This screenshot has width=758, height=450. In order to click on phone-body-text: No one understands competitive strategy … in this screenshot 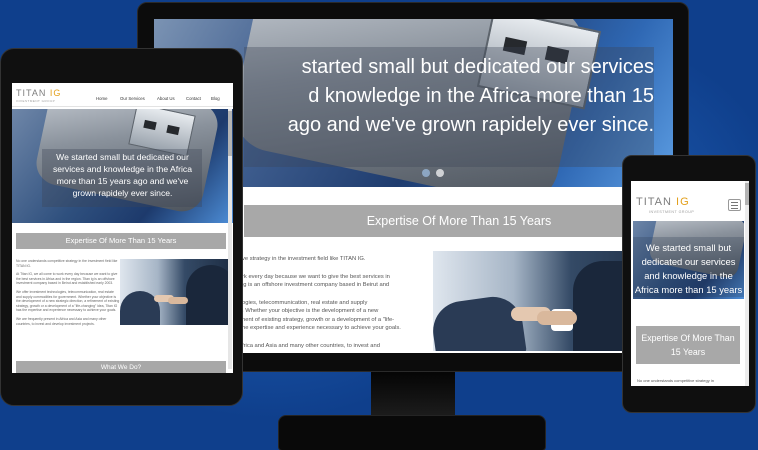, I will do `click(675, 380)`.